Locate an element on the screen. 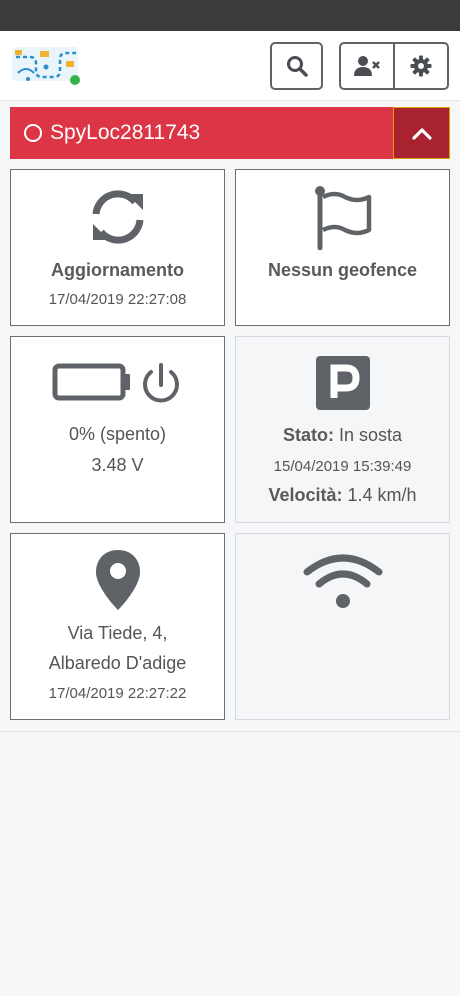 The image size is (460, 996). search-button is located at coordinates (296, 66).